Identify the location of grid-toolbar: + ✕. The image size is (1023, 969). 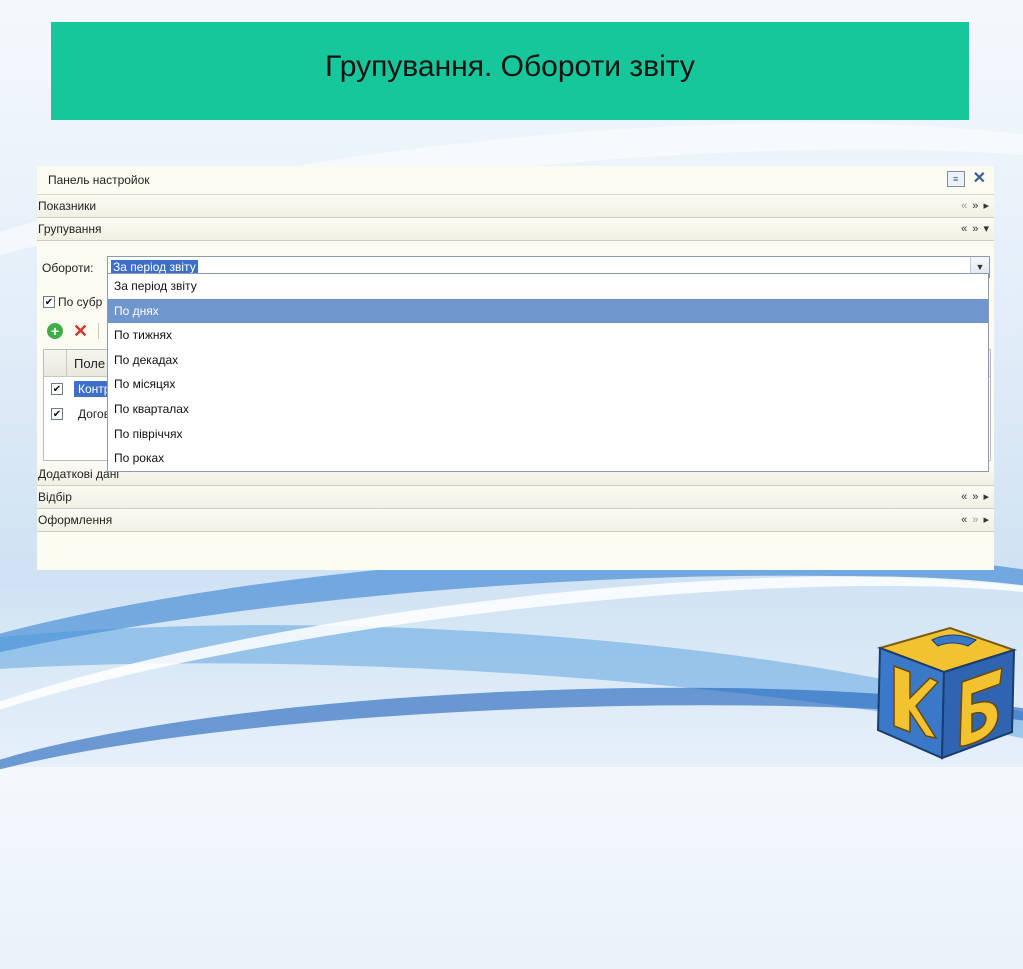
(73, 331).